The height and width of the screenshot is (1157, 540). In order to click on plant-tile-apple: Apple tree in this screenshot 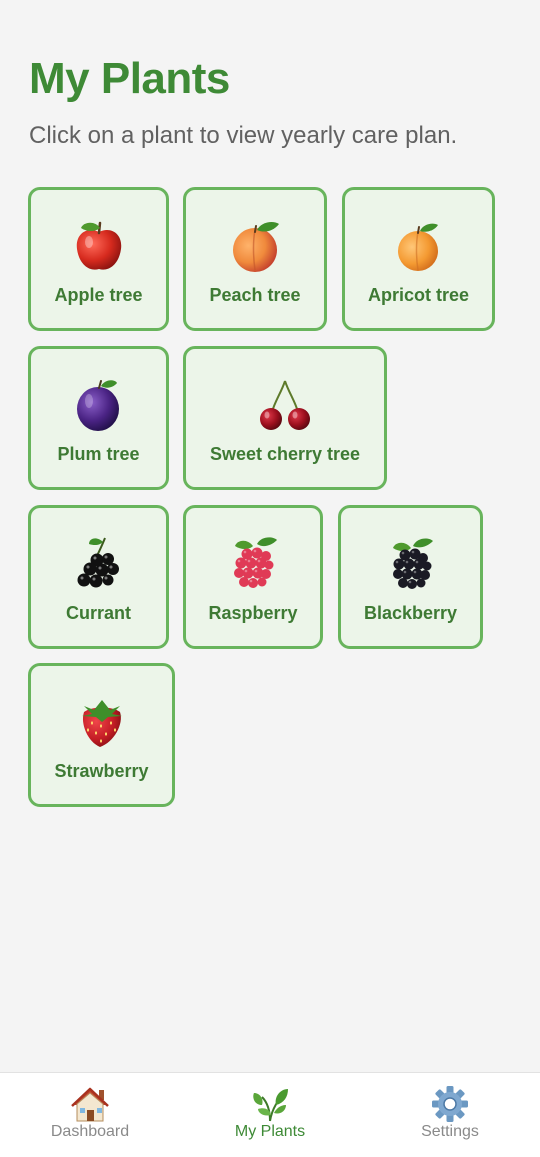, I will do `click(98, 259)`.